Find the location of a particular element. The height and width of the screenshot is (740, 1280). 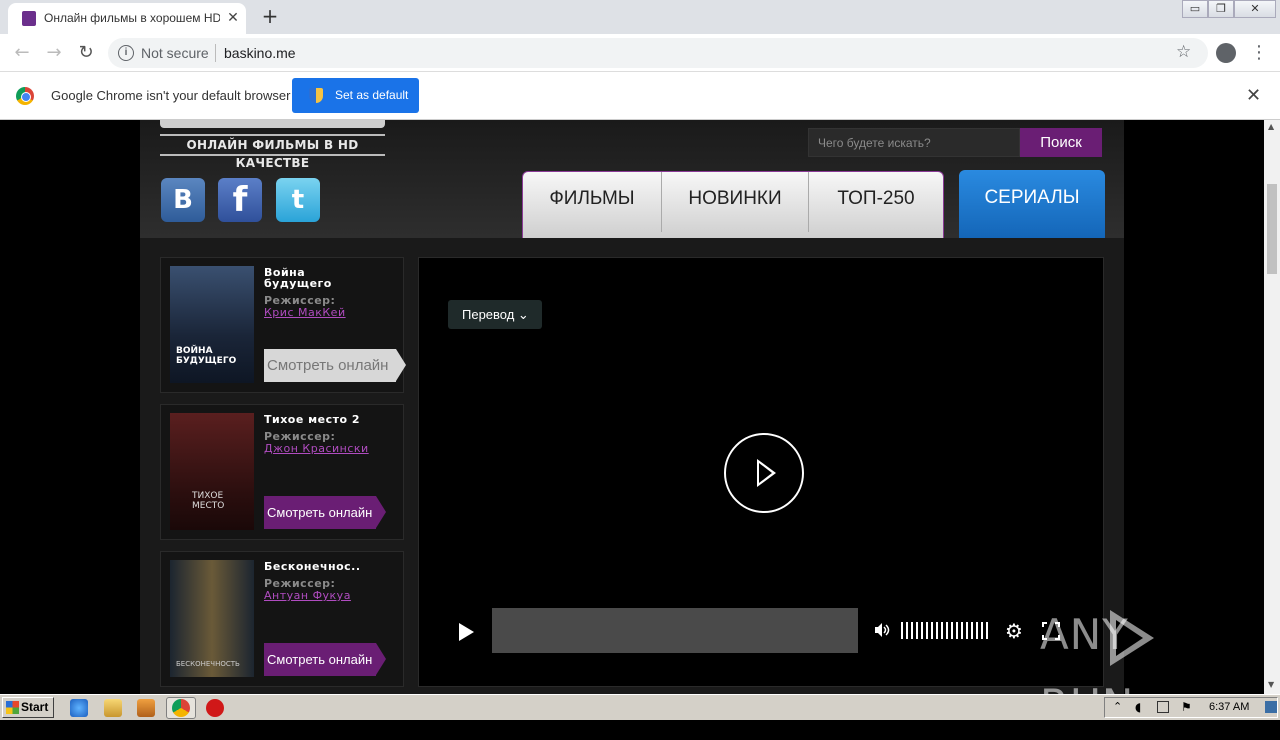

start-button: Start is located at coordinates (28, 707).